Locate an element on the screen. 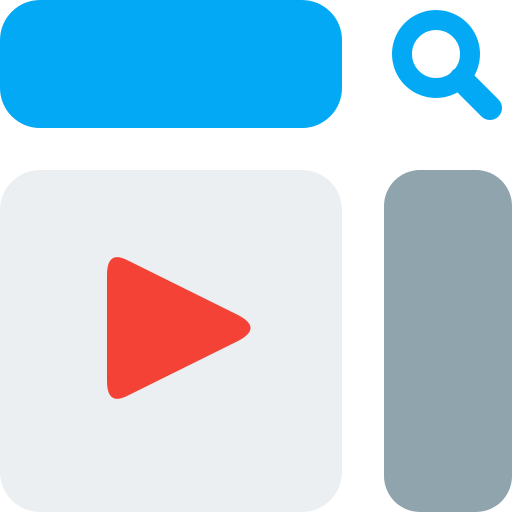 The width and height of the screenshot is (512, 512). search-icon is located at coordinates (447, 65).